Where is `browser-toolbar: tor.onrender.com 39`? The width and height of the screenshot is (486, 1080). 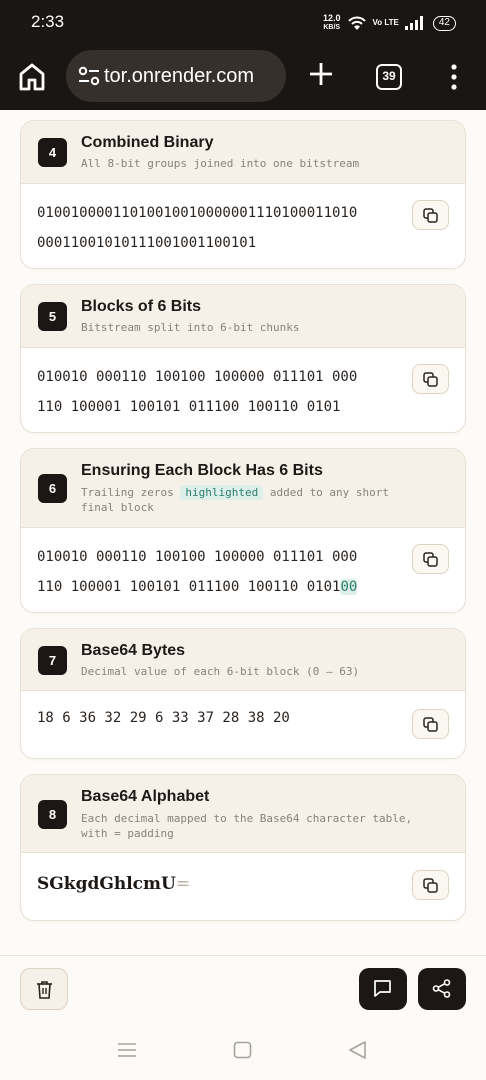
browser-toolbar: tor.onrender.com 39 is located at coordinates (243, 78).